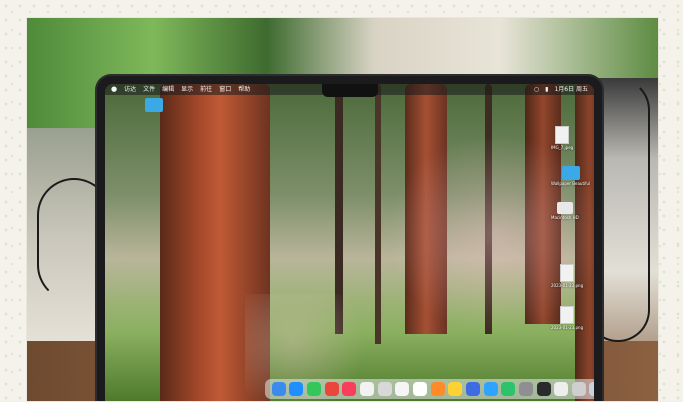 Image resolution: width=683 pixels, height=402 pixels. Describe the element at coordinates (437, 389) in the screenshot. I see `reminders-icon` at that location.